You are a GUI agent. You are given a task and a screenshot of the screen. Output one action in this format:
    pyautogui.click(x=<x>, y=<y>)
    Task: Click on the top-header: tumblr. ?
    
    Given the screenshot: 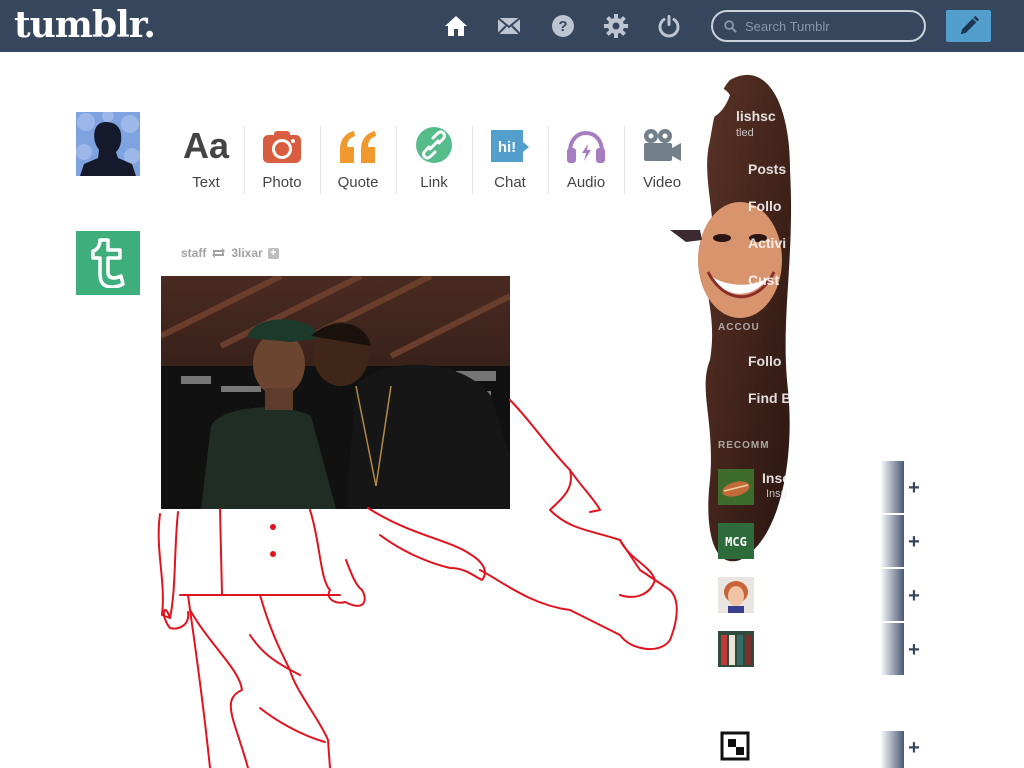 What is the action you would take?
    pyautogui.click(x=512, y=26)
    